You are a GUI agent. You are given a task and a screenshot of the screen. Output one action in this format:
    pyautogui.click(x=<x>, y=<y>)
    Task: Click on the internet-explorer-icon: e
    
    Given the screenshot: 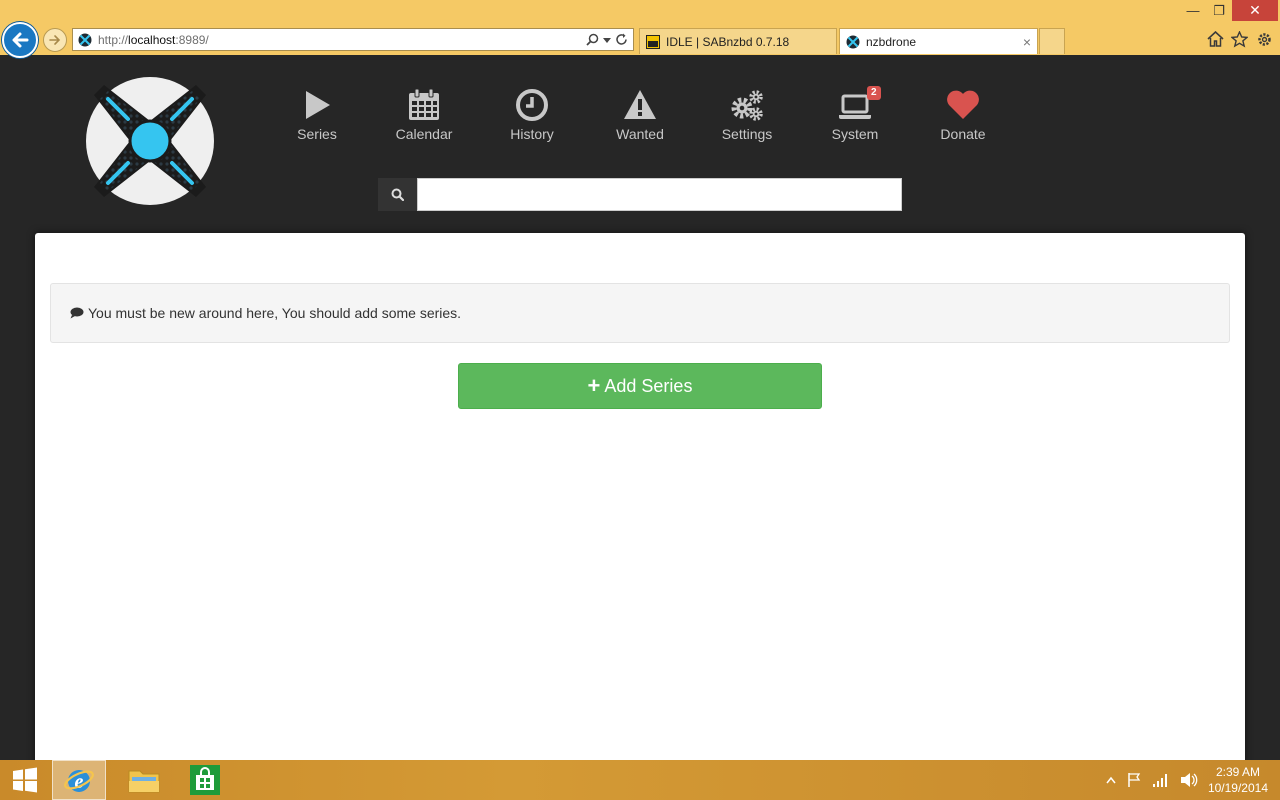 What is the action you would take?
    pyautogui.click(x=79, y=781)
    